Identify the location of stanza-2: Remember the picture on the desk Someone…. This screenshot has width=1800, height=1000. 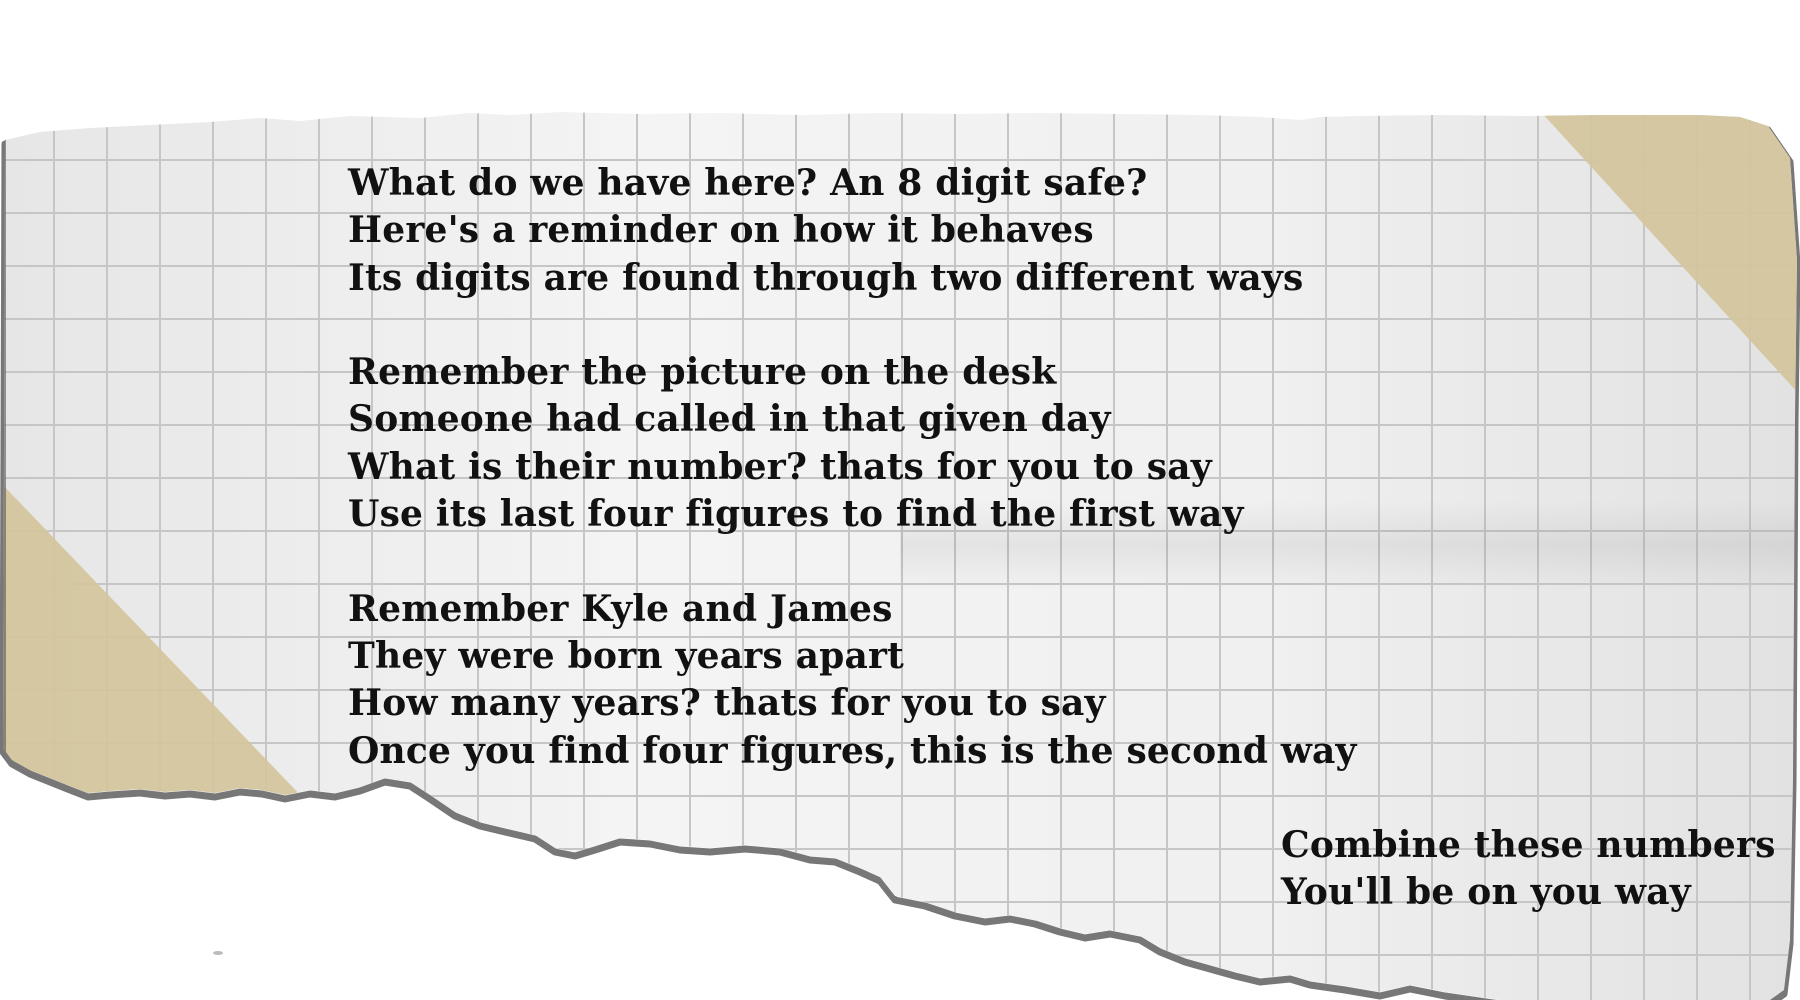
(852, 443).